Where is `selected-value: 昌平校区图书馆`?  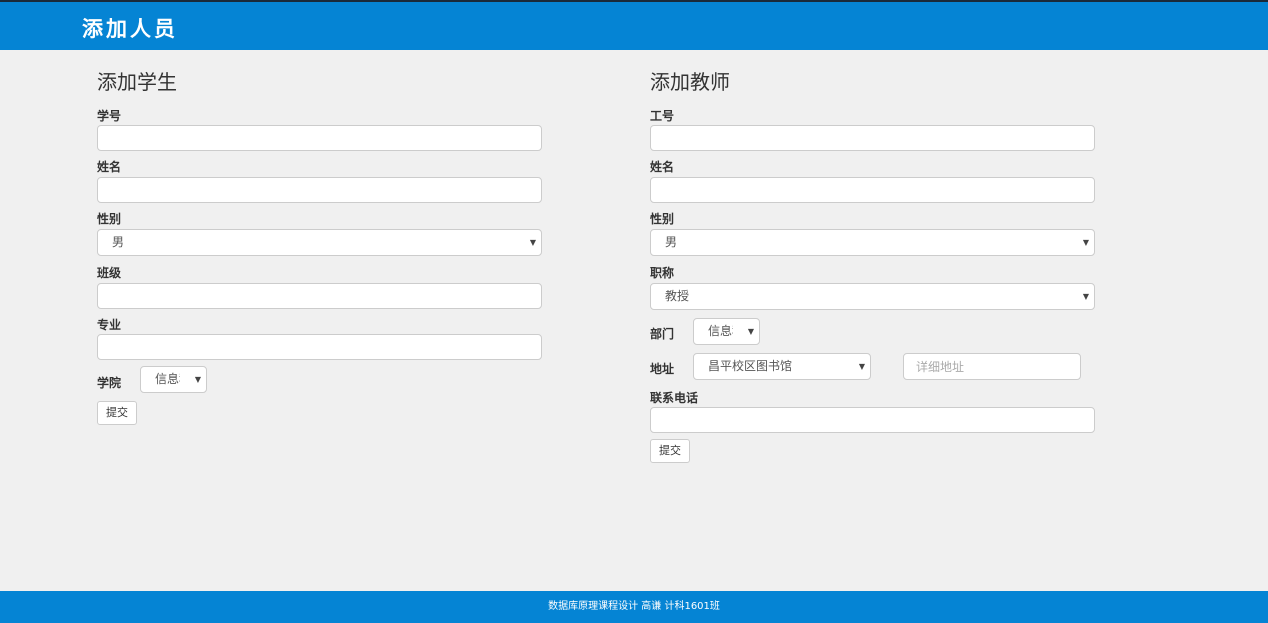 selected-value: 昌平校区图书馆 is located at coordinates (750, 366).